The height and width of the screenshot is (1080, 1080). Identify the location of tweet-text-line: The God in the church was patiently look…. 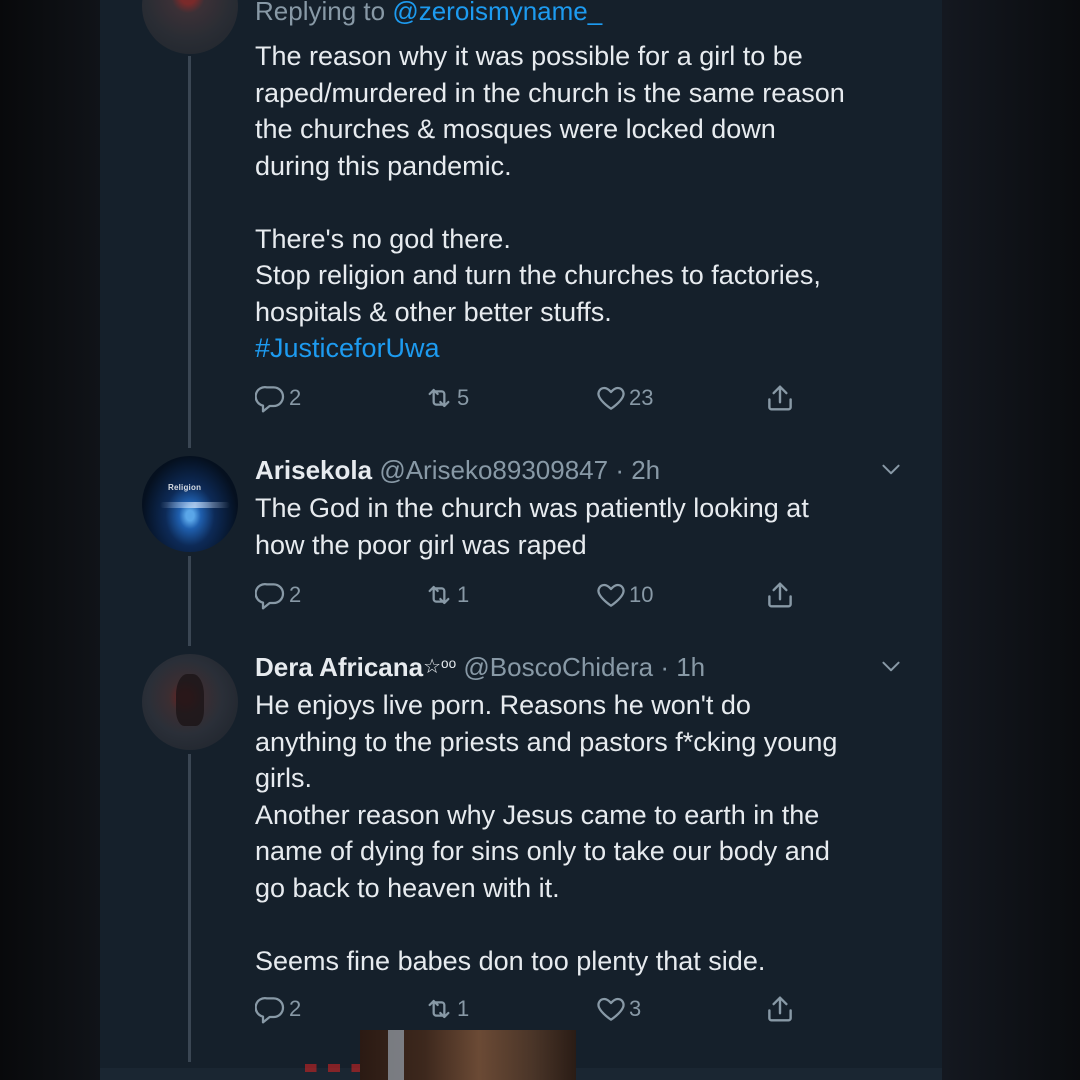
(532, 508).